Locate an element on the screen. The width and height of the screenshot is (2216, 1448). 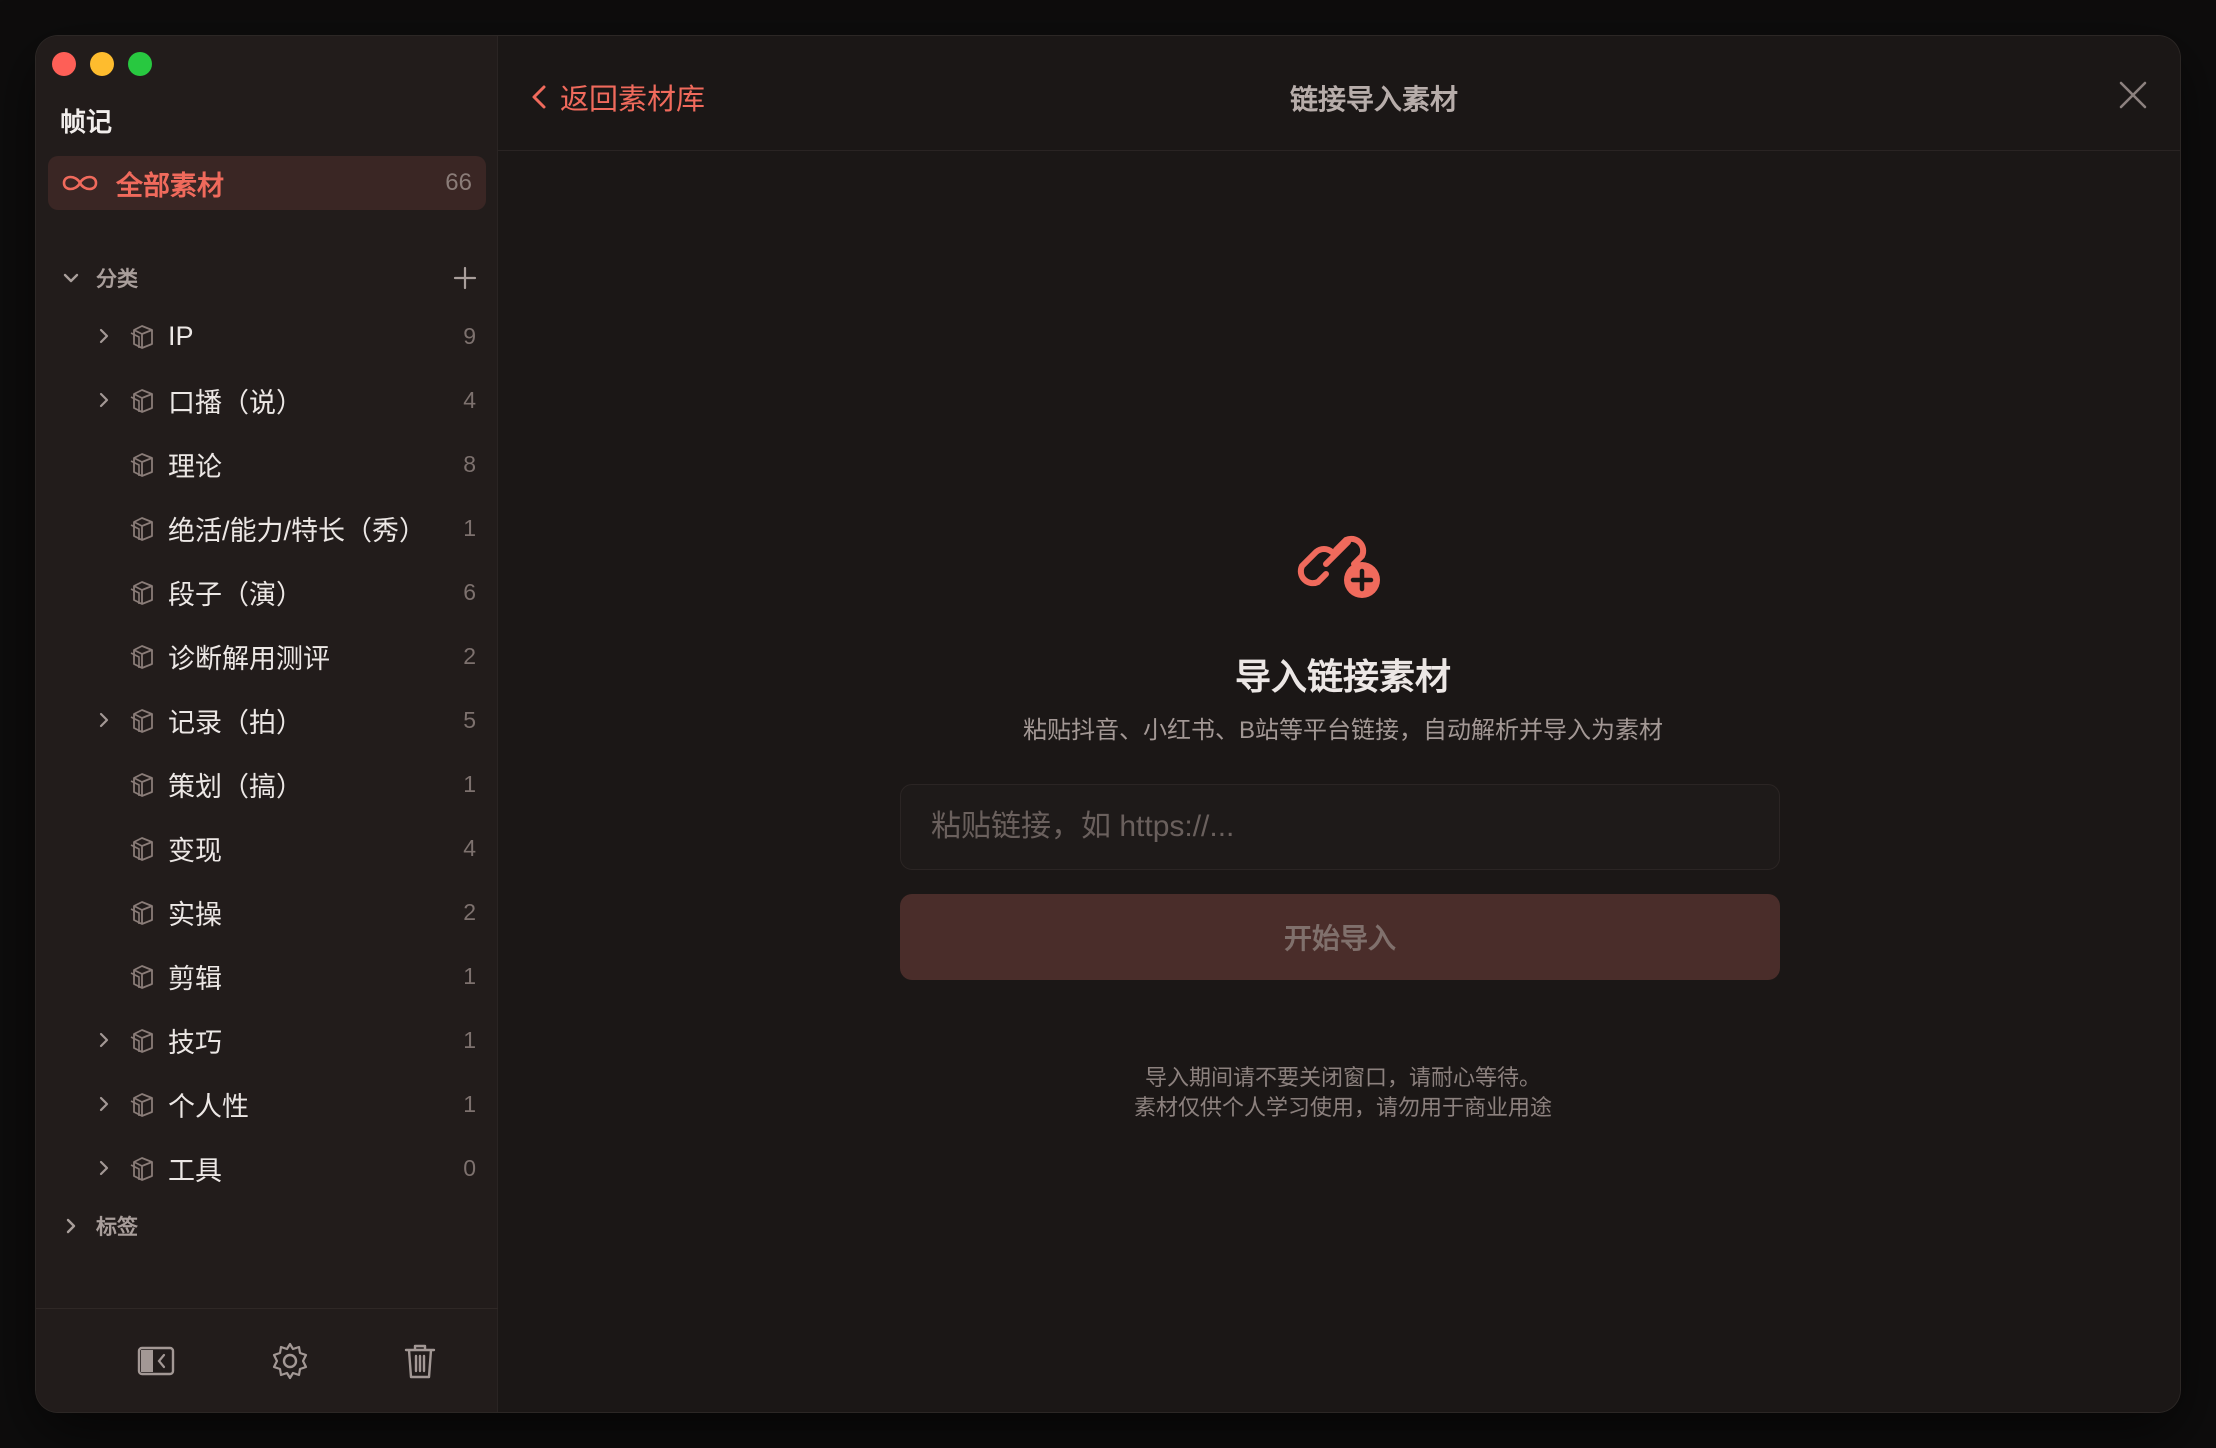
sidebar-toggle-icon is located at coordinates (156, 1361).